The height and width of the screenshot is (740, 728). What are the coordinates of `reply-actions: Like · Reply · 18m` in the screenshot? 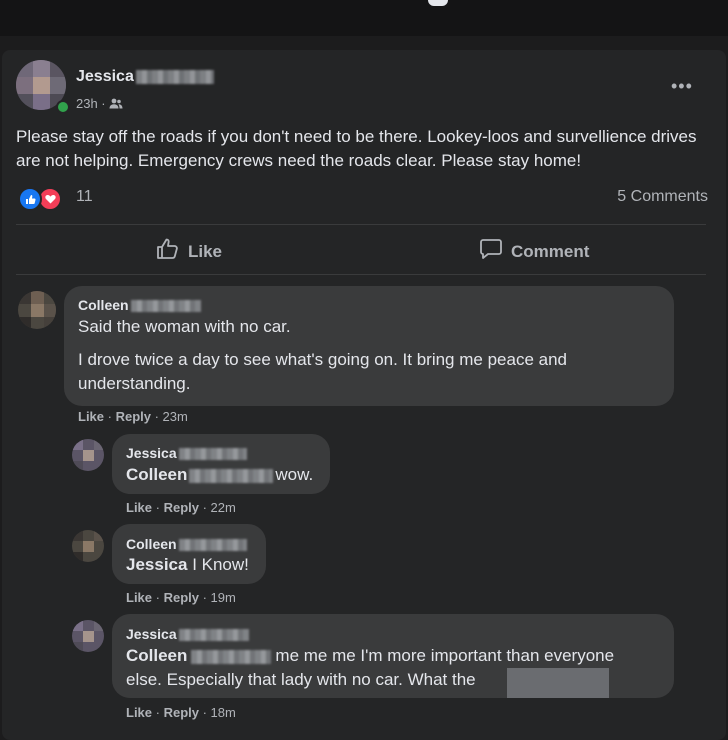 It's located at (181, 712).